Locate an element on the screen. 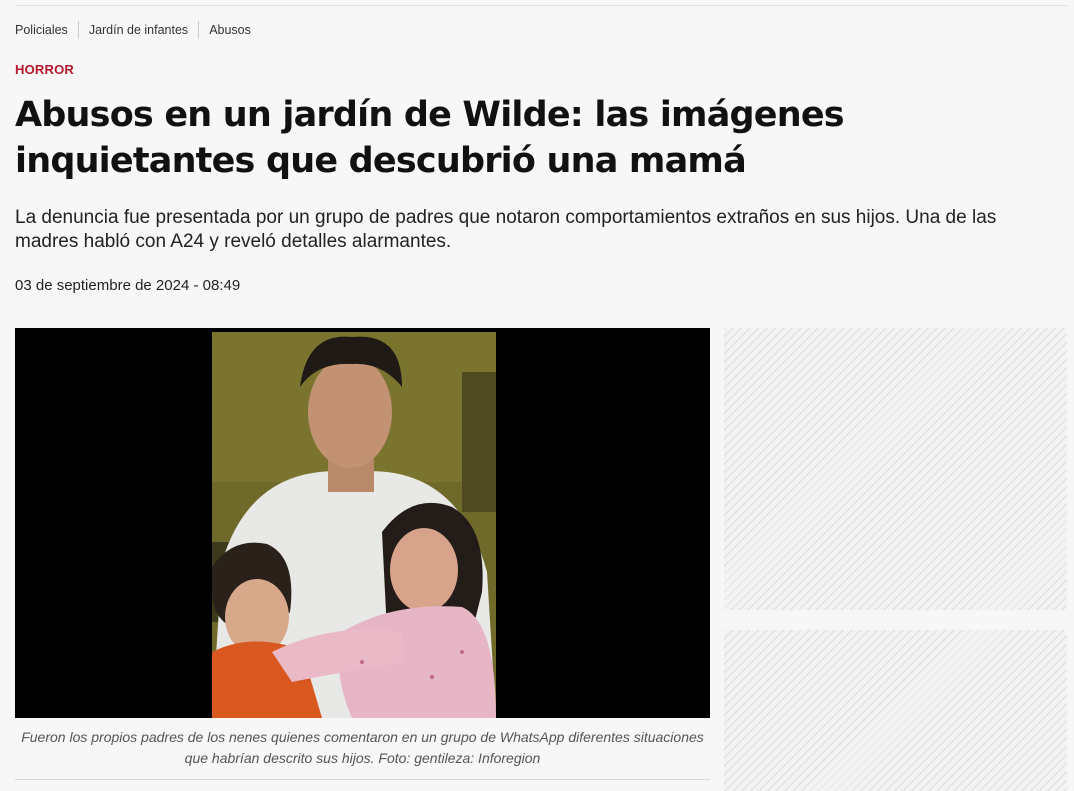 The height and width of the screenshot is (791, 1074). breadcrumb-item-abusos: Abusos is located at coordinates (229, 30).